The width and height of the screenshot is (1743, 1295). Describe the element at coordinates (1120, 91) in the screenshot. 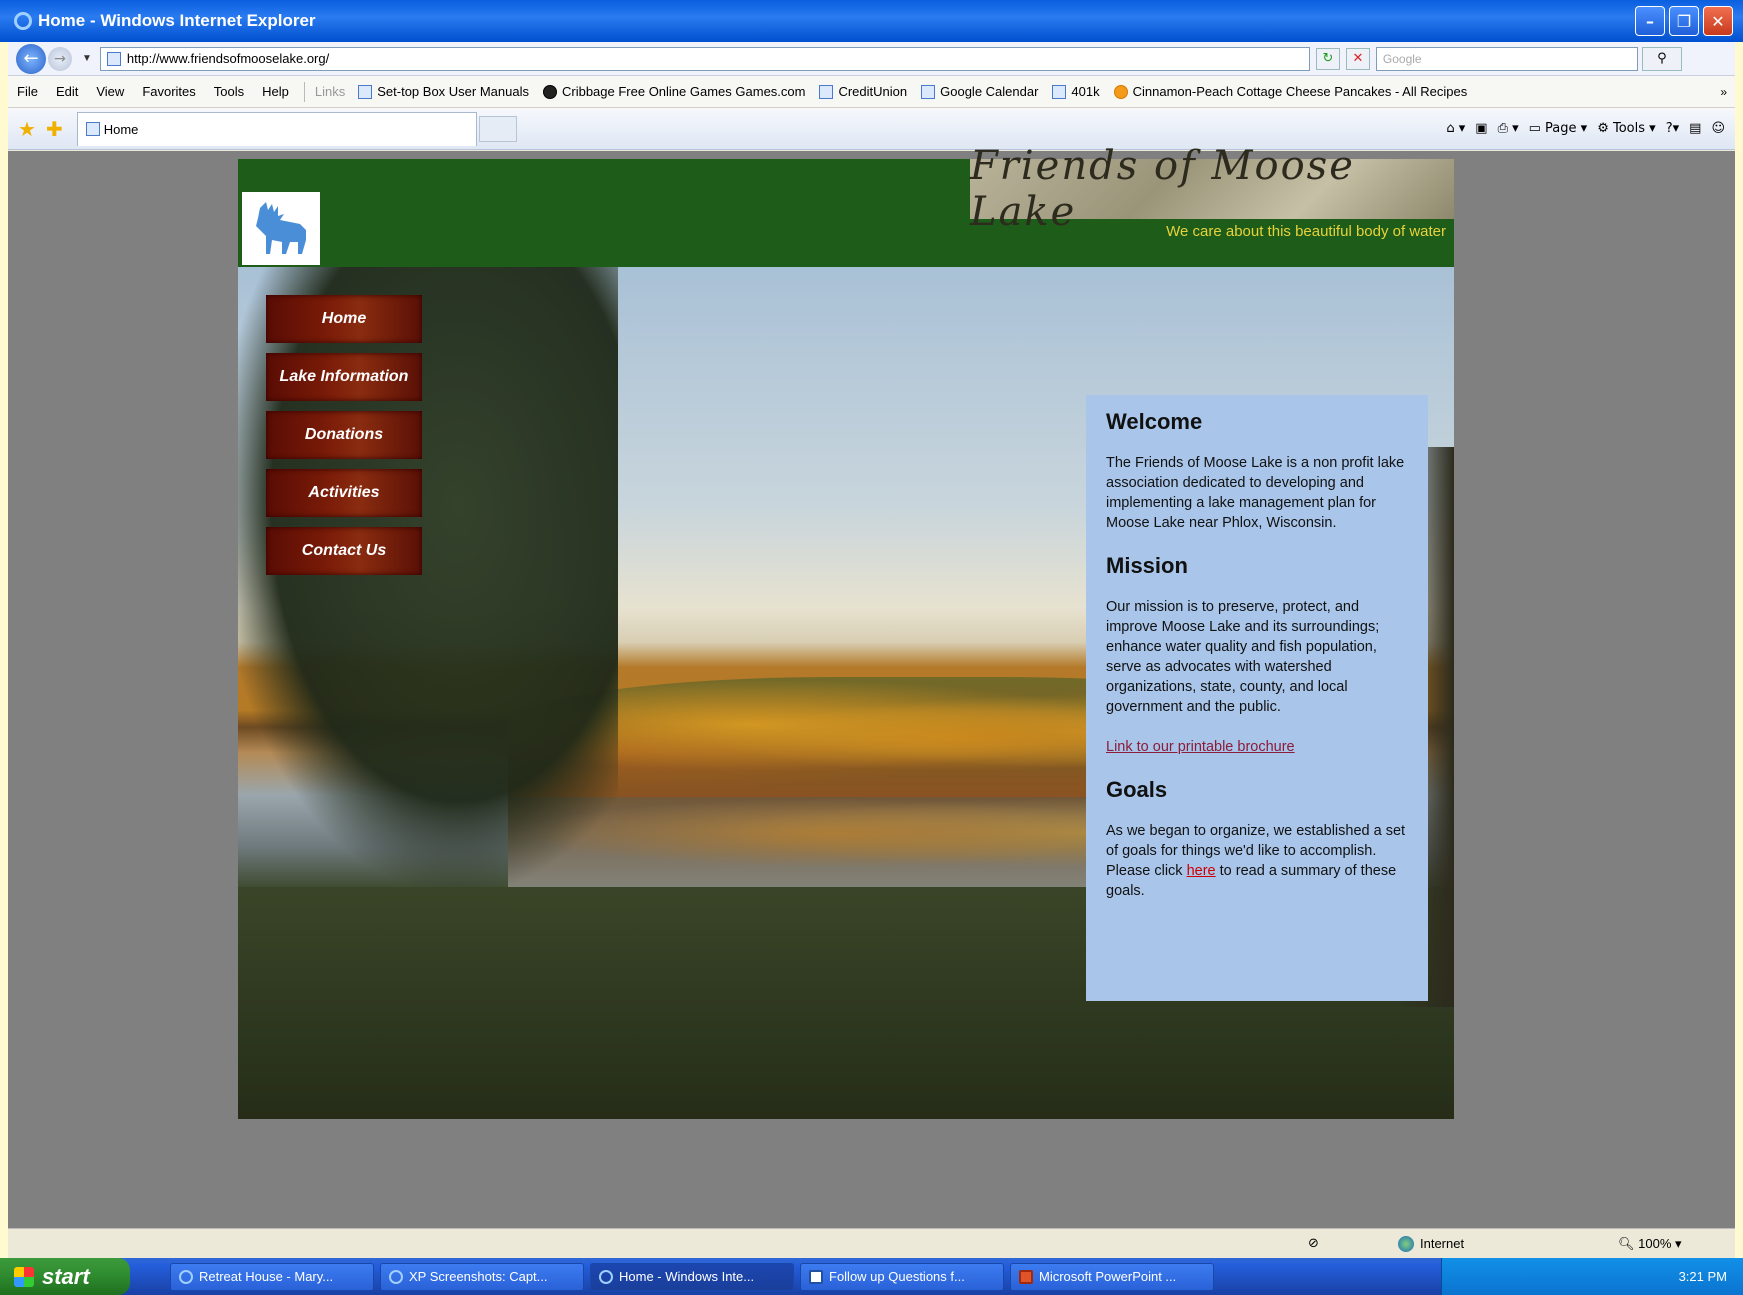

I see `allrecipes-icon` at that location.